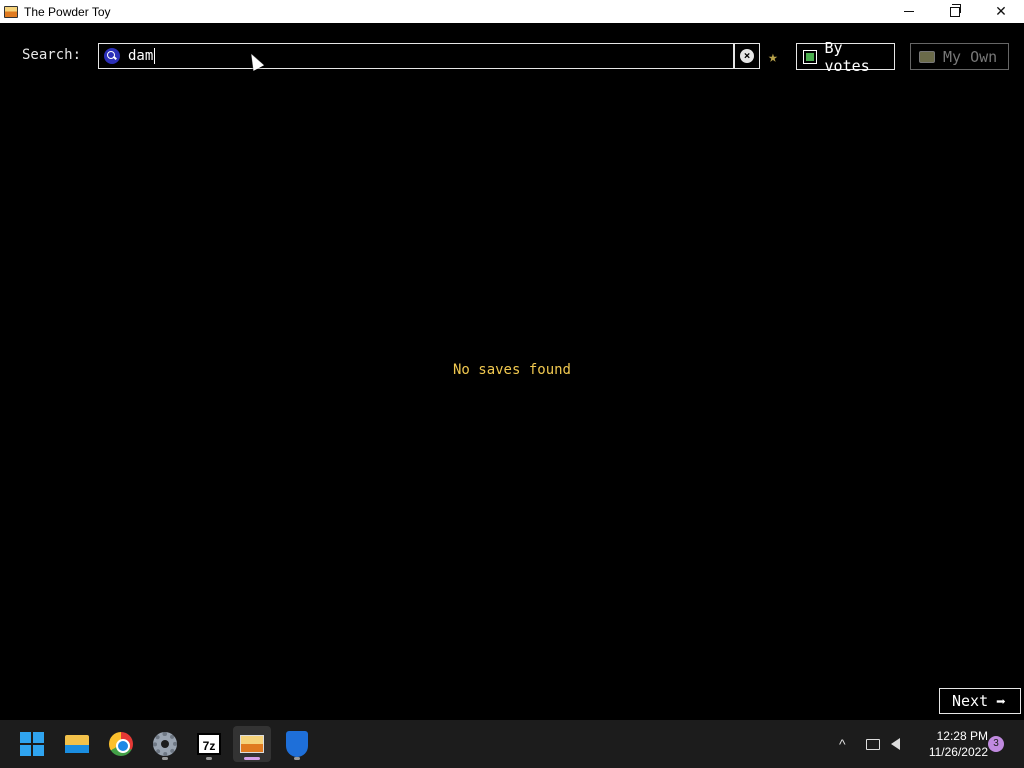  Describe the element at coordinates (962, 736) in the screenshot. I see `clock-time: 12:28 PM` at that location.